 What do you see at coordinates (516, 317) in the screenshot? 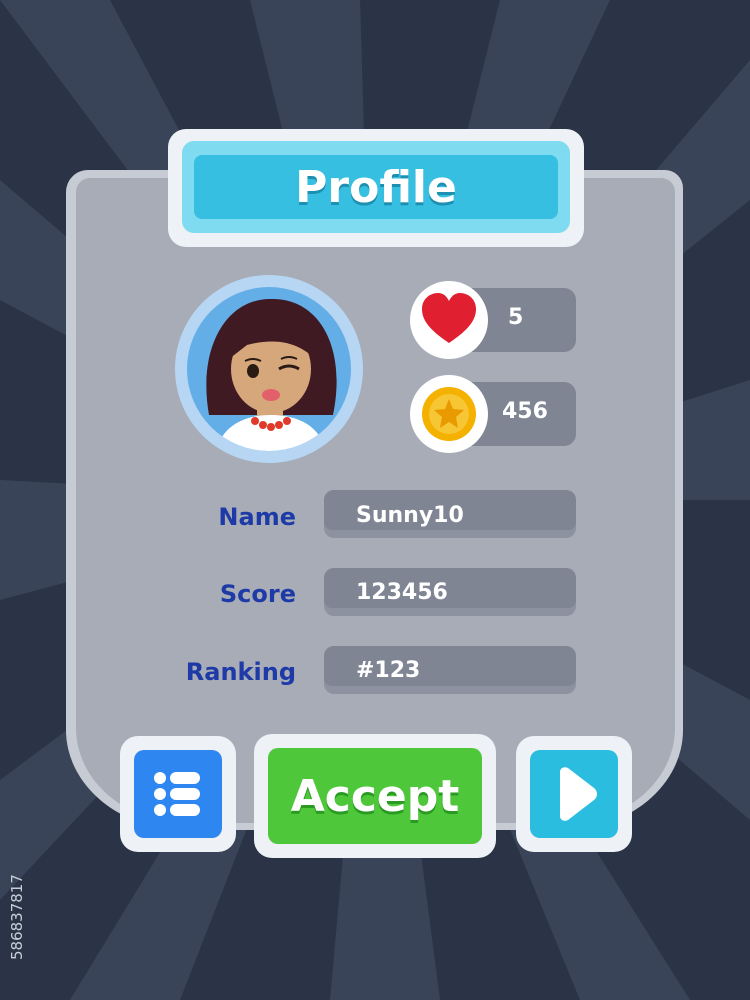
I see `lives-count: 5` at bounding box center [516, 317].